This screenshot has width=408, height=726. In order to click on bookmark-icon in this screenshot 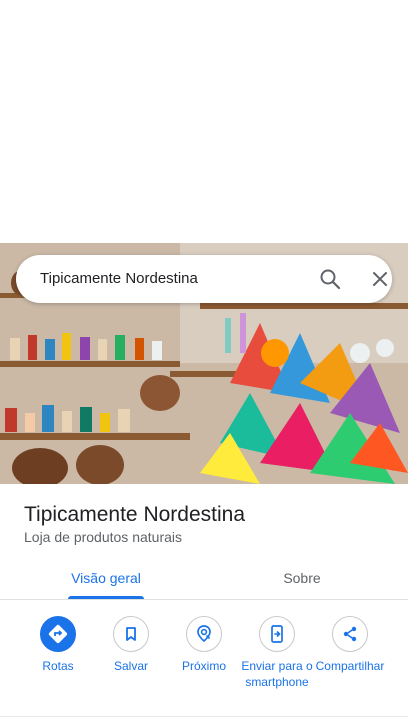, I will do `click(131, 634)`.